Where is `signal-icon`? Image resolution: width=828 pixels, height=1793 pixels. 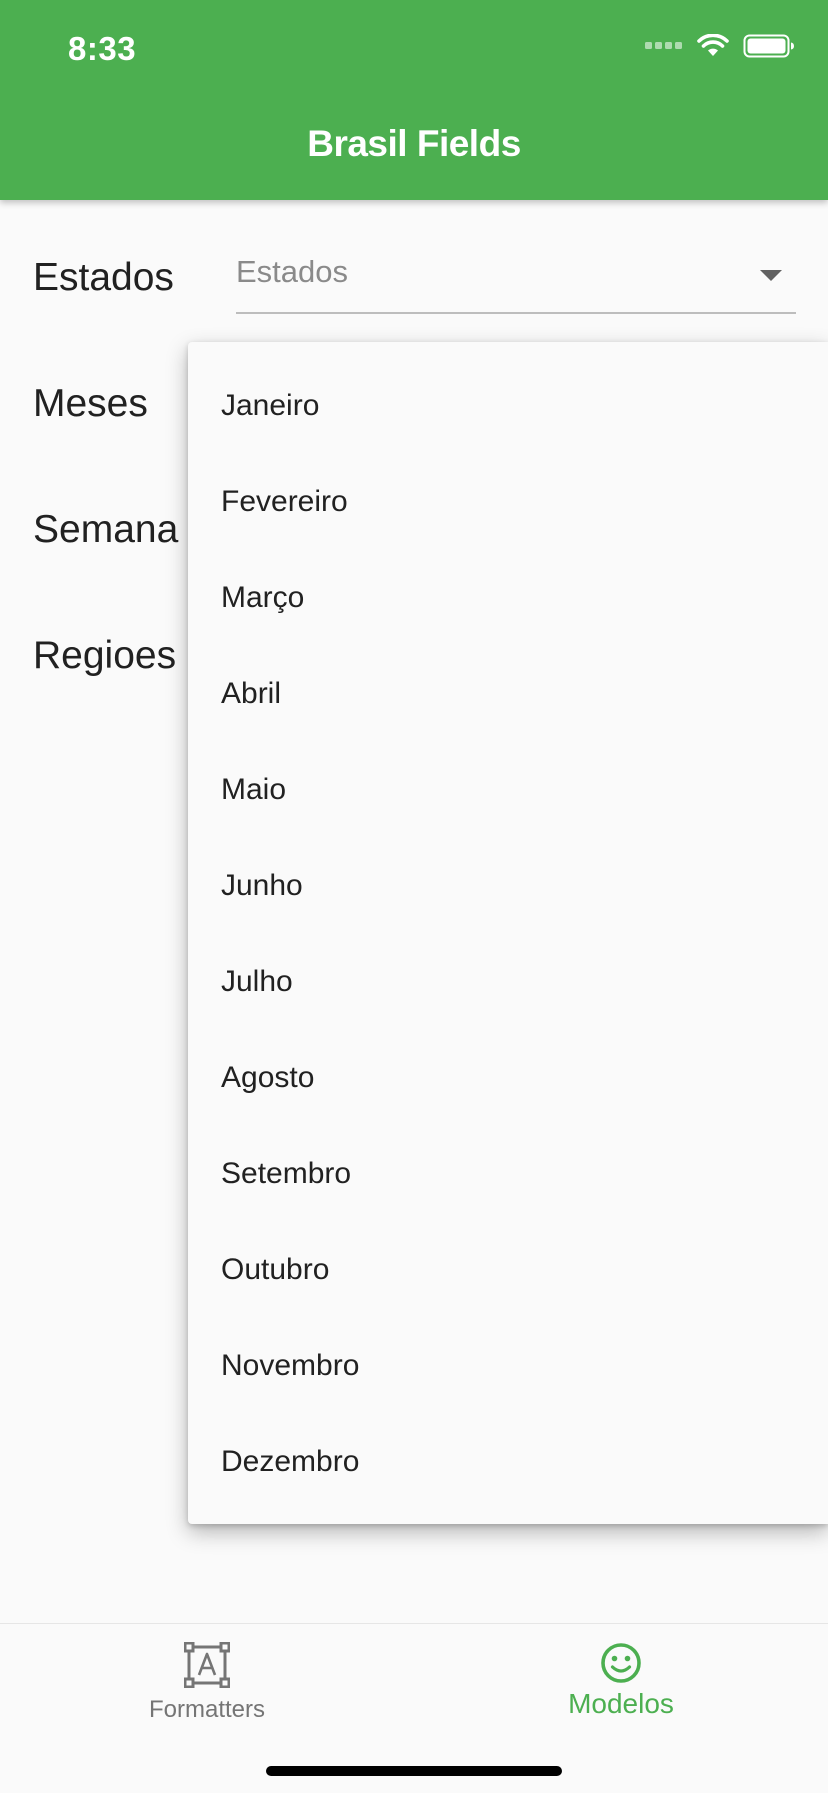 signal-icon is located at coordinates (663, 45).